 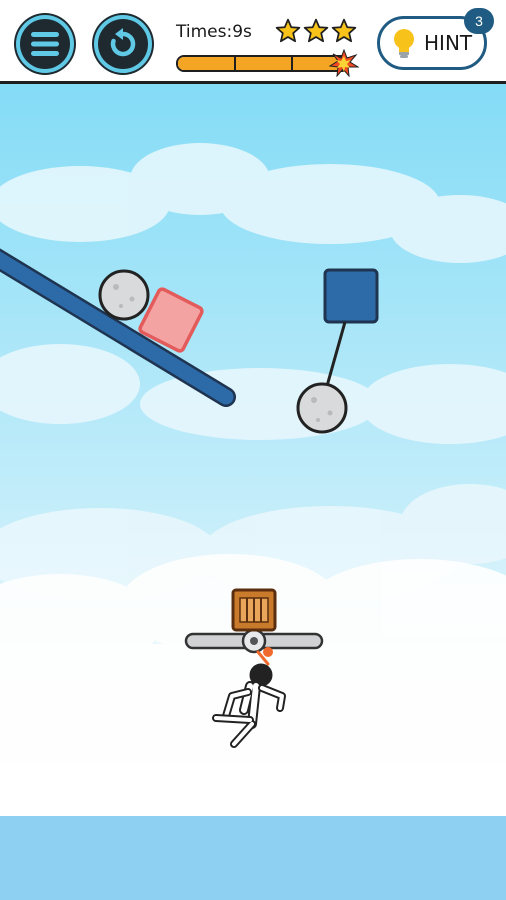 I want to click on restart-icon, so click(x=123, y=42).